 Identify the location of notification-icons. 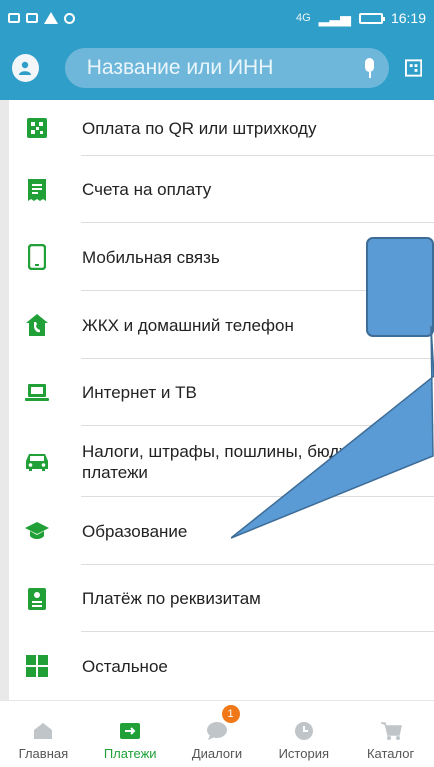
(41, 18).